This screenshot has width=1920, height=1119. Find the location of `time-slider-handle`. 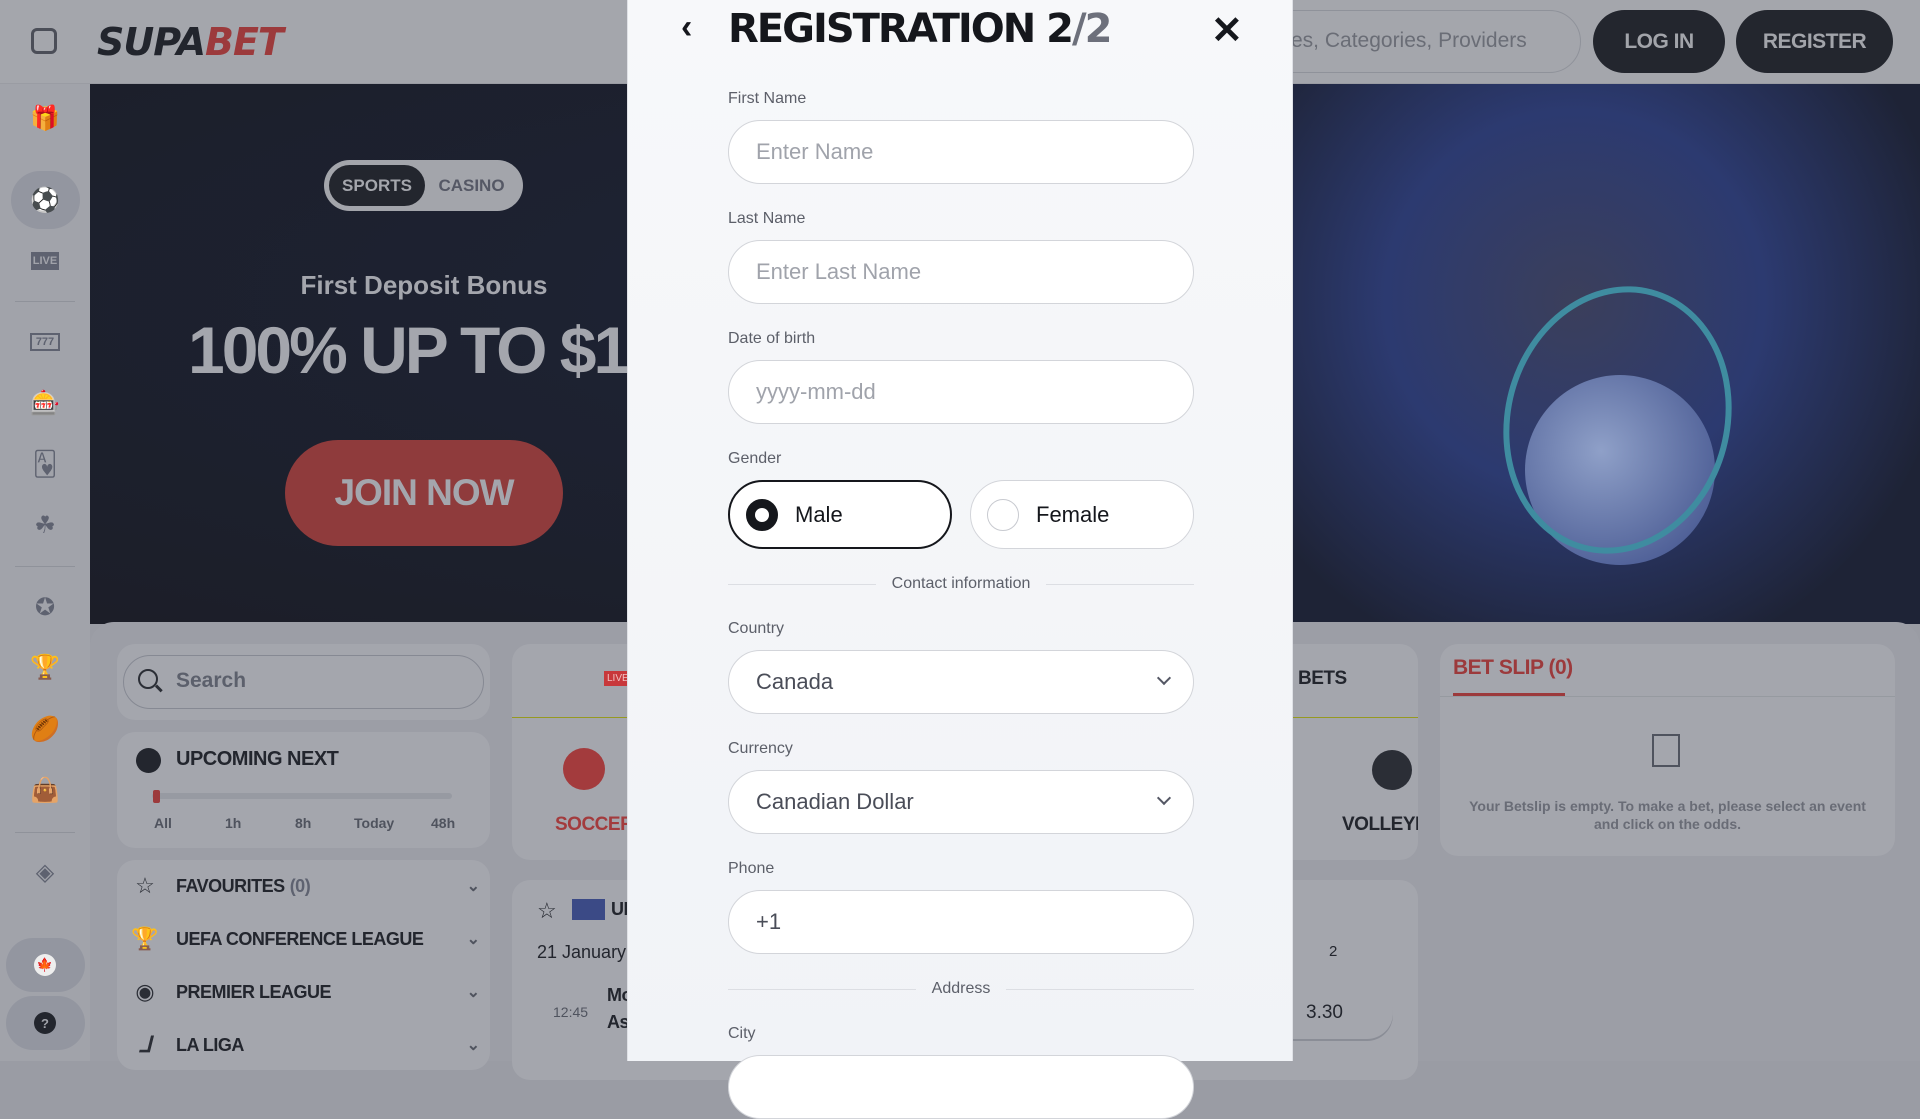

time-slider-handle is located at coordinates (156, 796).